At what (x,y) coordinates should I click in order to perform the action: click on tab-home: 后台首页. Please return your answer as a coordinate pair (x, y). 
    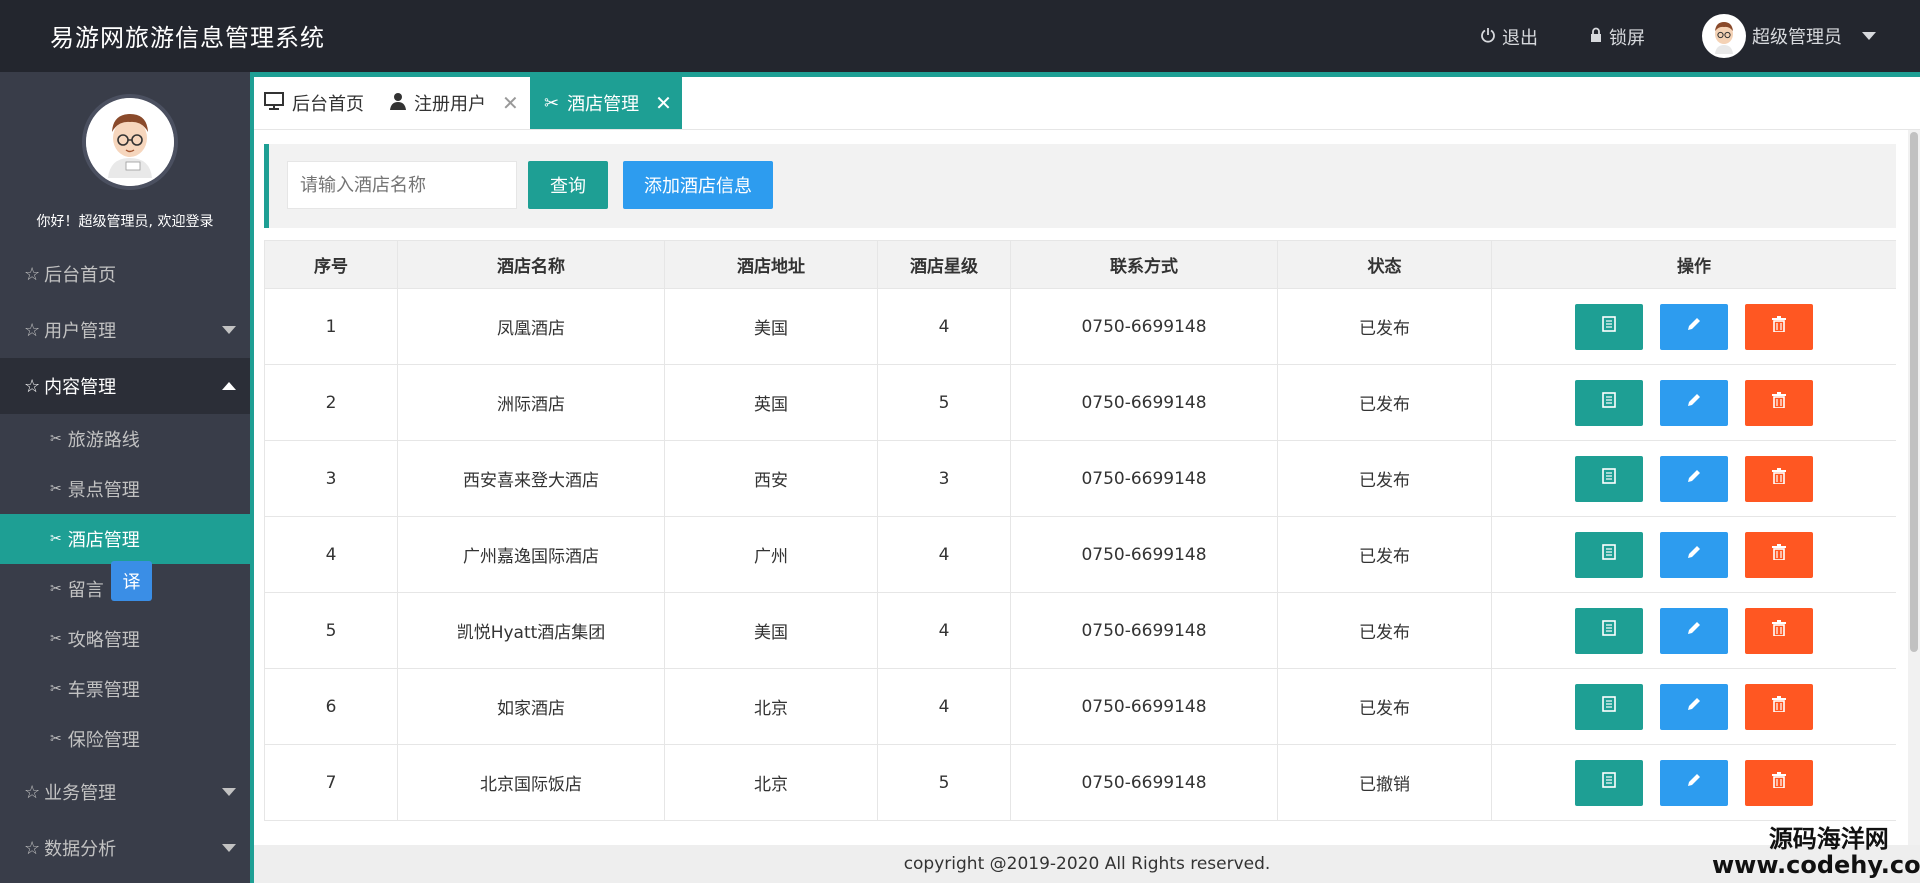
    Looking at the image, I should click on (314, 103).